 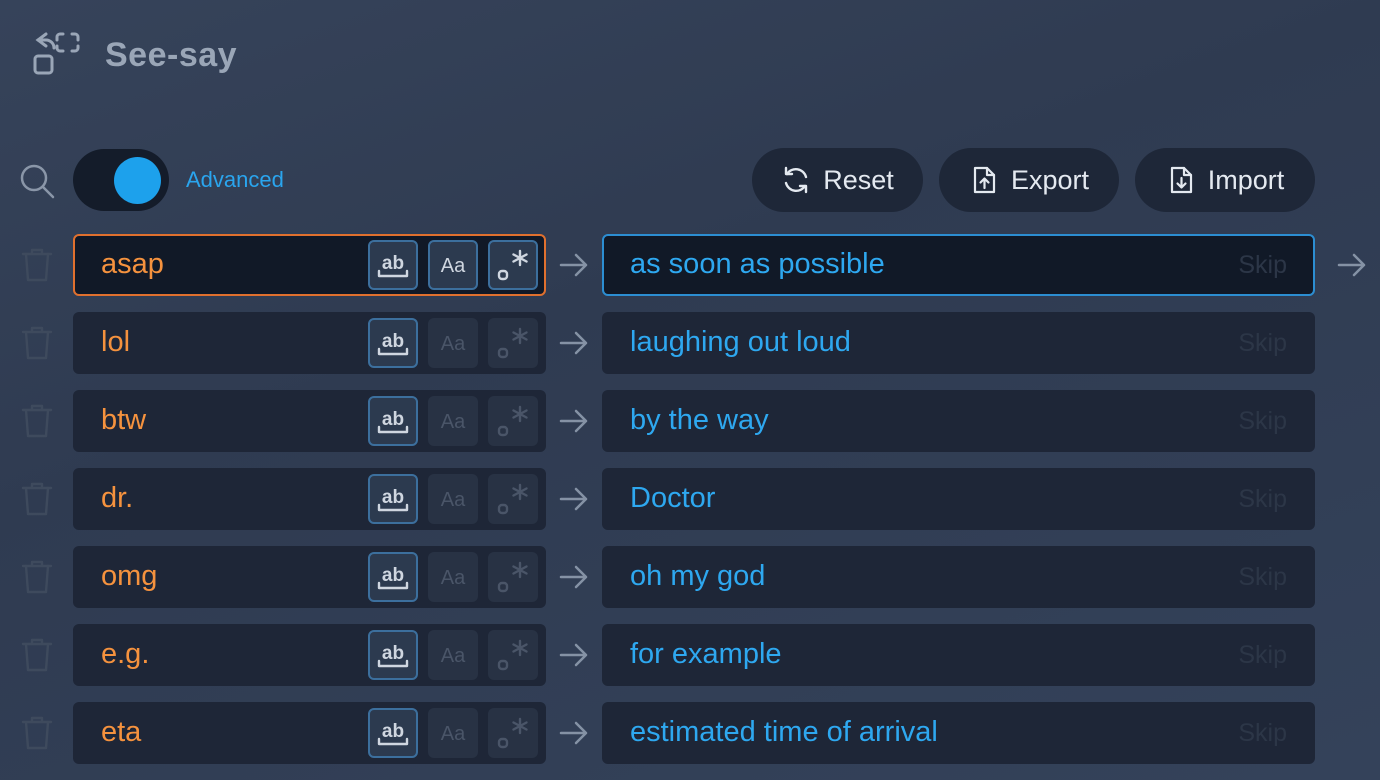 What do you see at coordinates (132, 264) in the screenshot?
I see `key-text: asap` at bounding box center [132, 264].